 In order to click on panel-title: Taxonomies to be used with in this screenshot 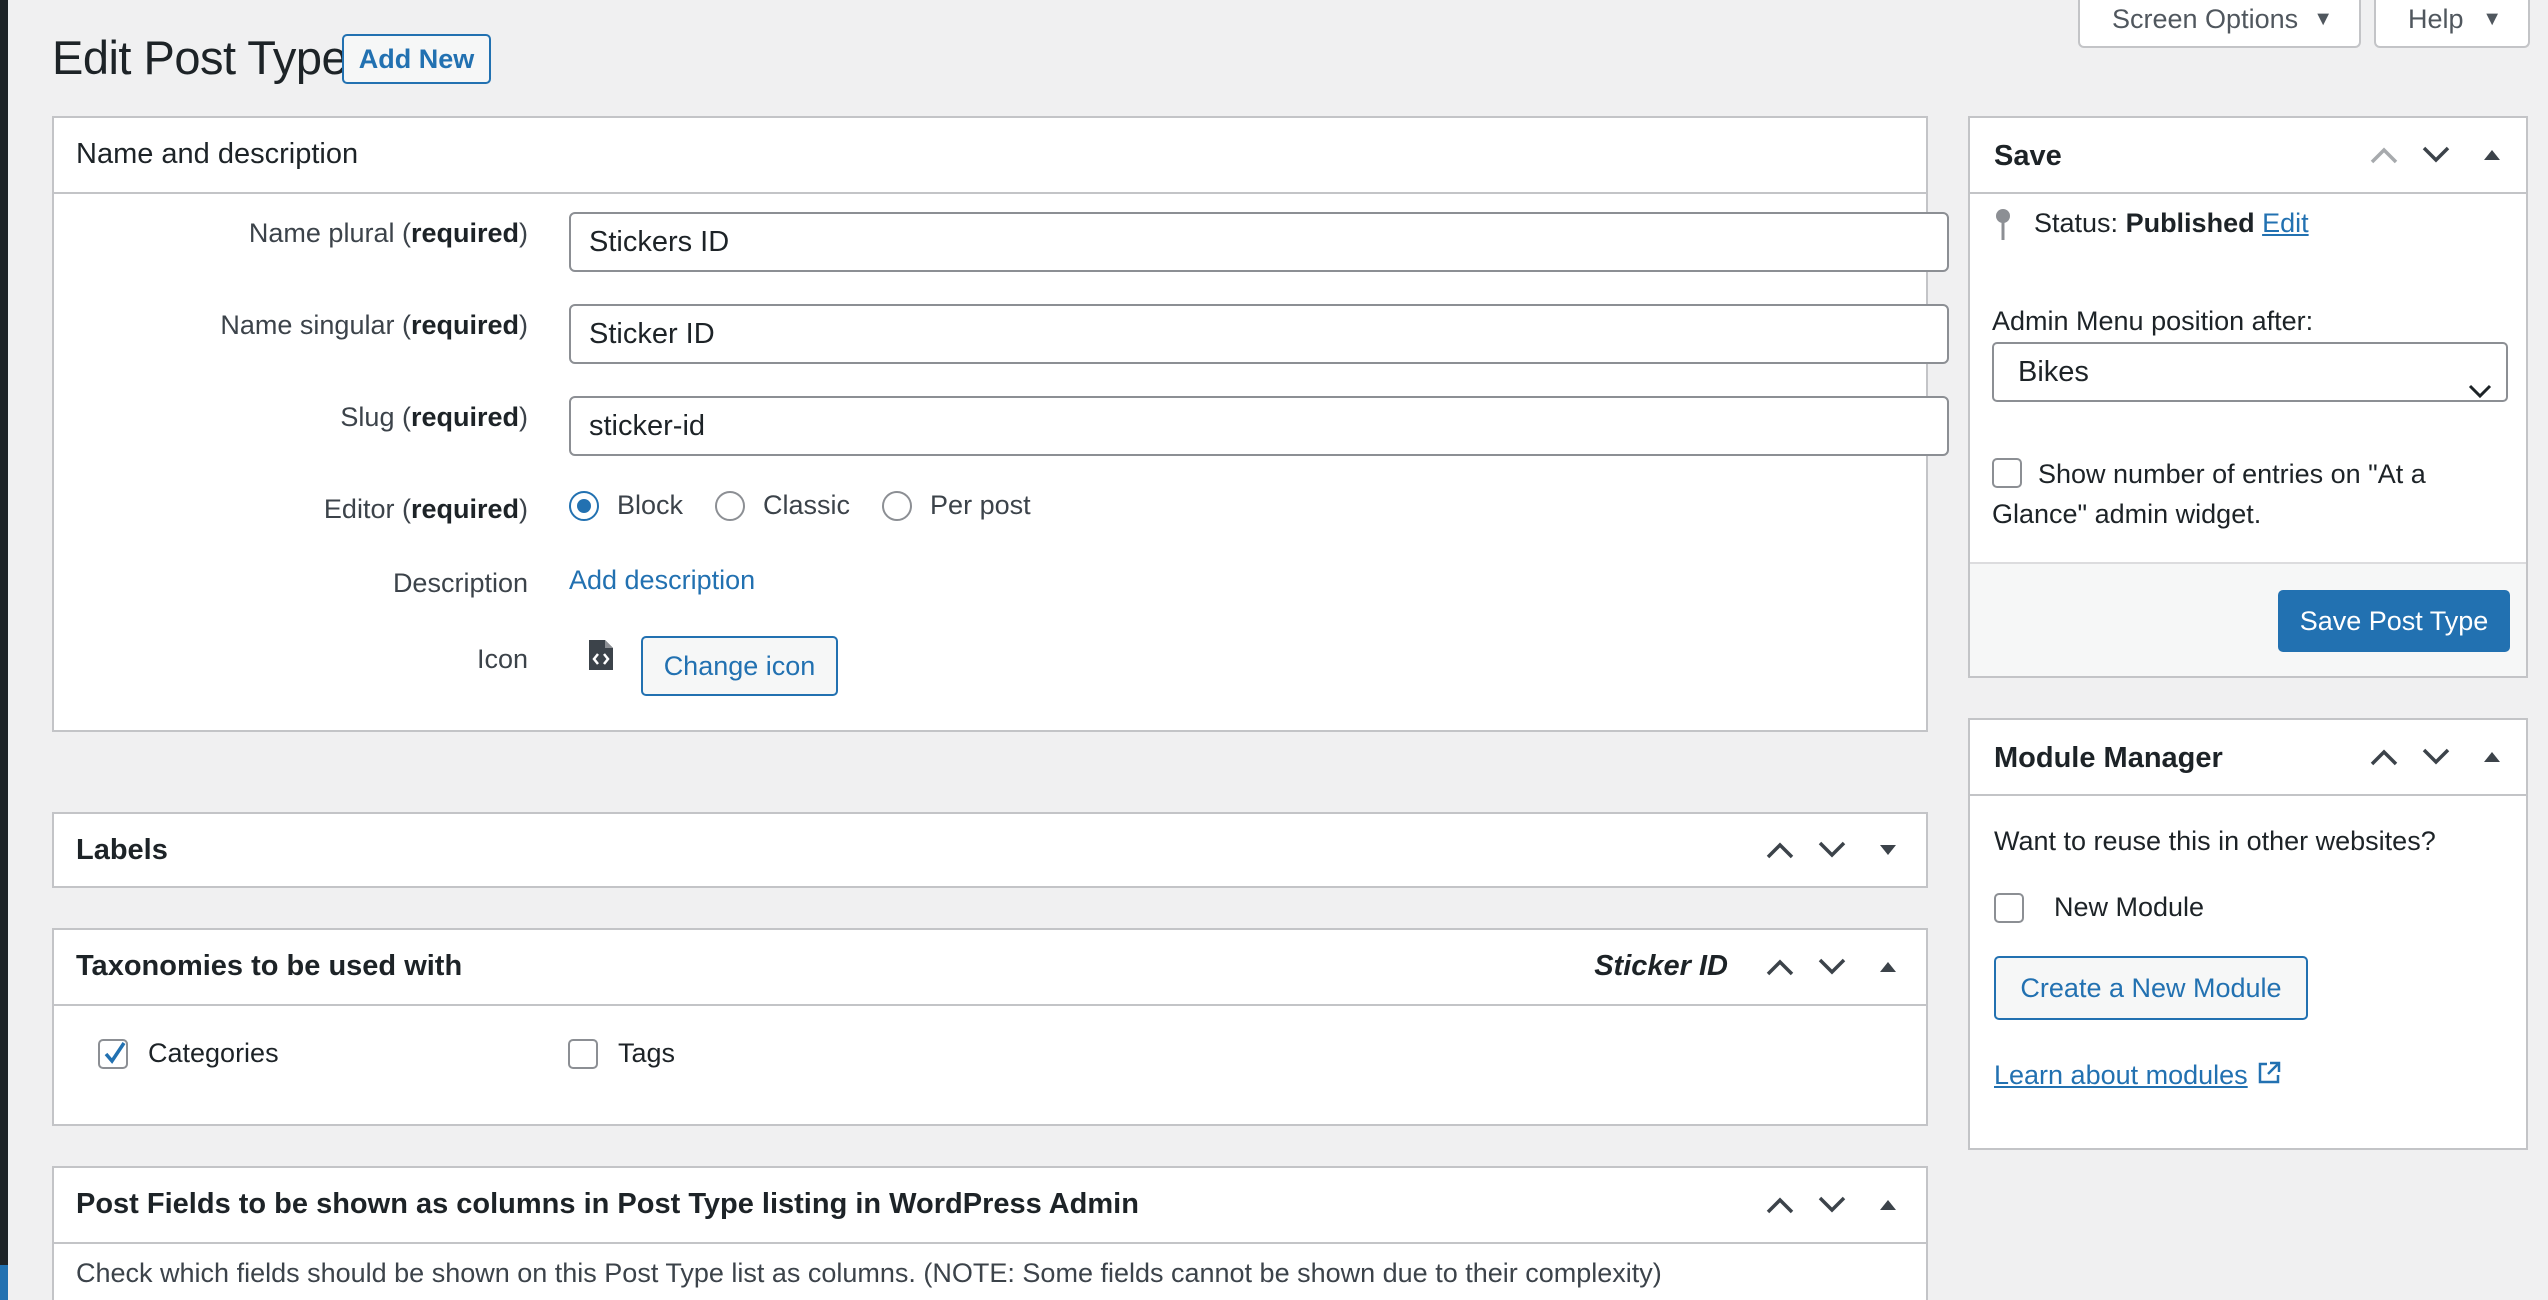, I will do `click(269, 966)`.